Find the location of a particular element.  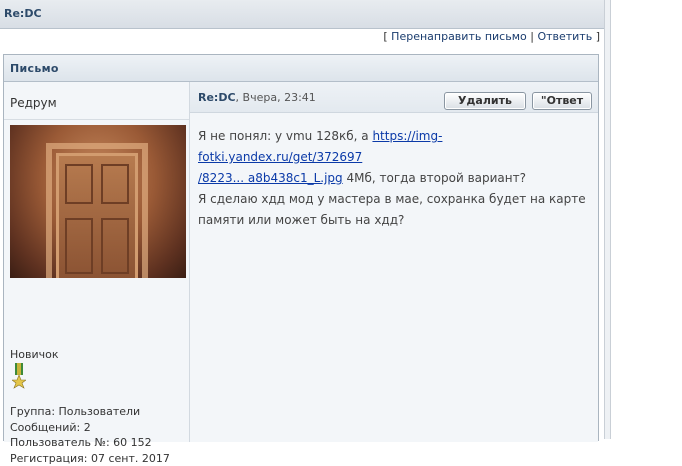

panel-header: Письмо is located at coordinates (301, 68).